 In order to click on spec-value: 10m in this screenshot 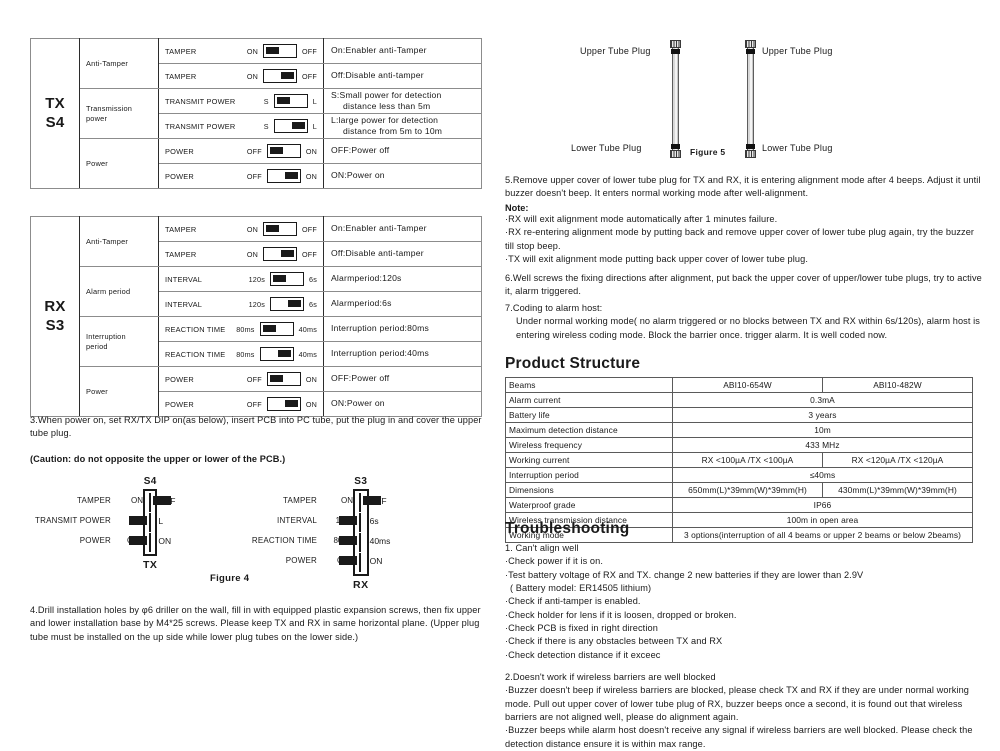, I will do `click(822, 430)`.